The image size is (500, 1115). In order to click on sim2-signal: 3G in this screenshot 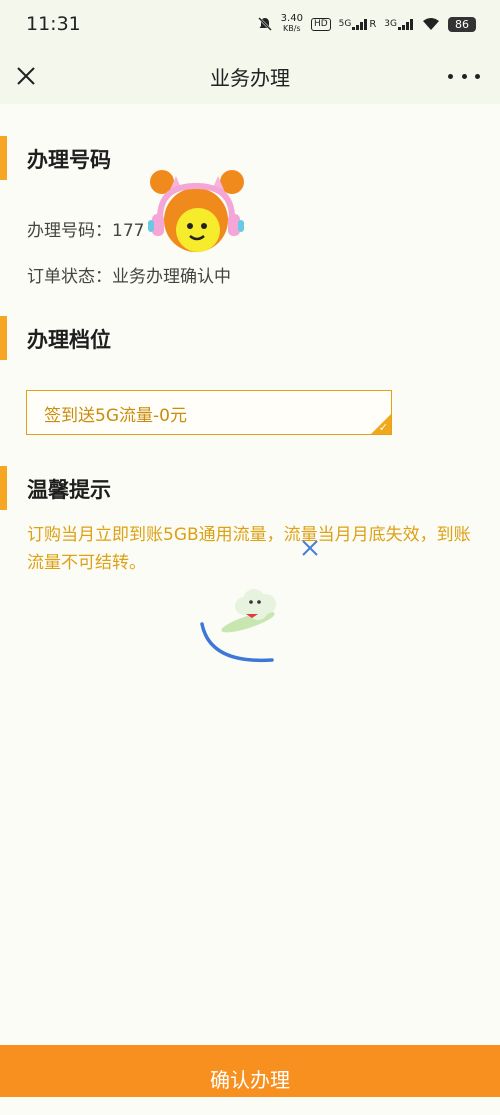, I will do `click(399, 24)`.